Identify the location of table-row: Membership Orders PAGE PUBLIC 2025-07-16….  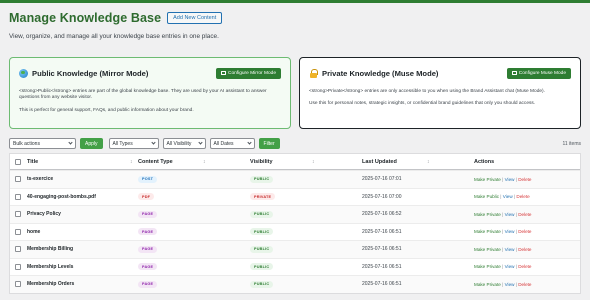
(295, 284).